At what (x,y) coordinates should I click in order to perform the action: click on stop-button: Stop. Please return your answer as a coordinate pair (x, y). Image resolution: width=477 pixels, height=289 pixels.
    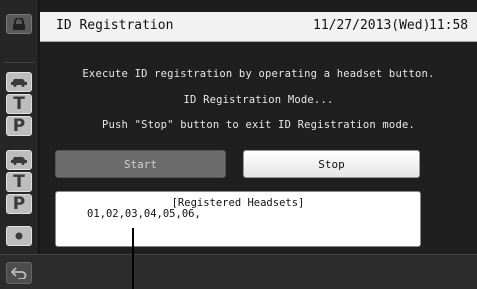
    Looking at the image, I should click on (331, 164).